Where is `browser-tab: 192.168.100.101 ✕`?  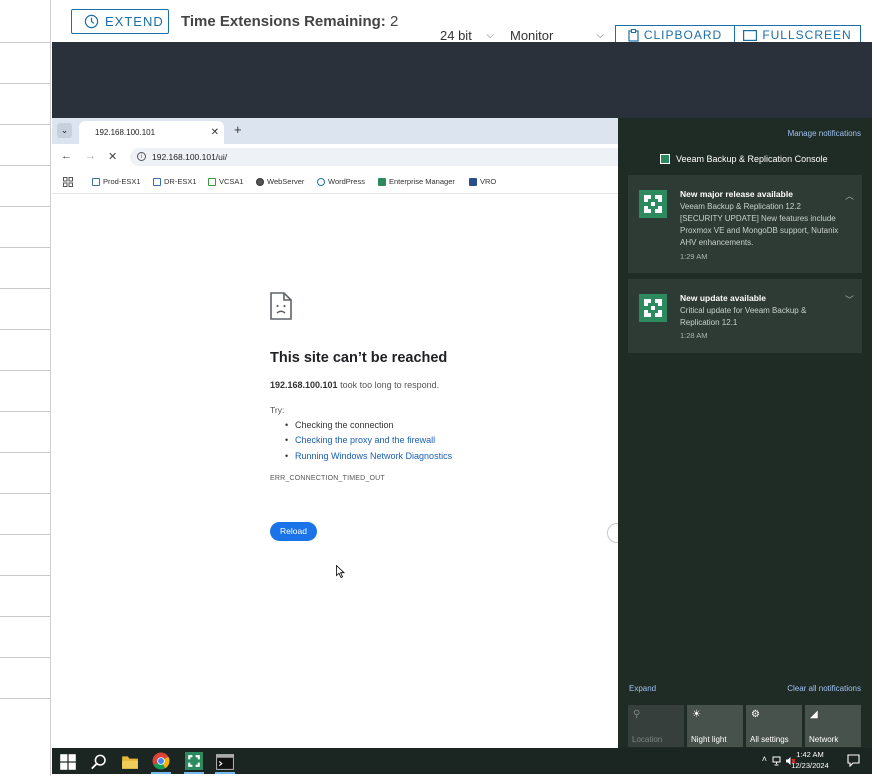
browser-tab: 192.168.100.101 ✕ is located at coordinates (151, 132).